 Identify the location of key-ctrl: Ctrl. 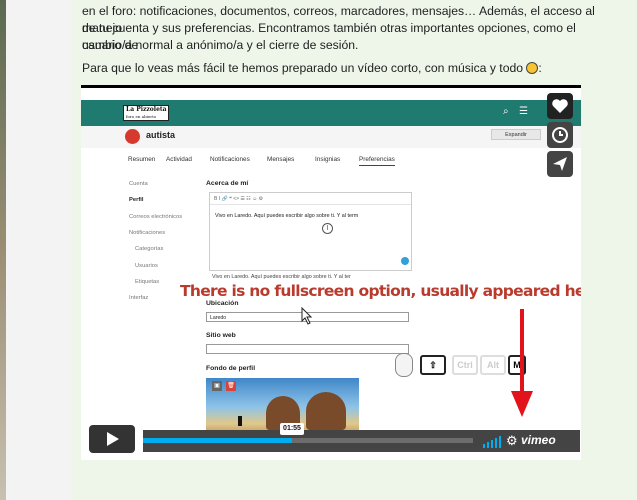
(465, 365).